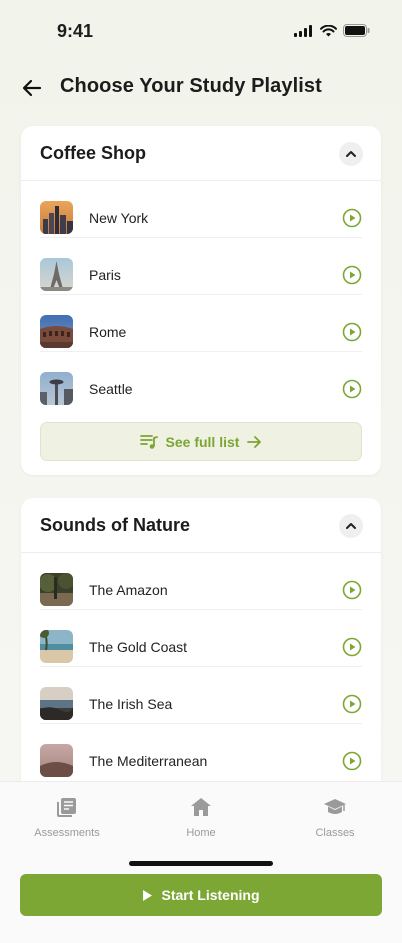 The image size is (402, 943). I want to click on back-button, so click(32, 88).